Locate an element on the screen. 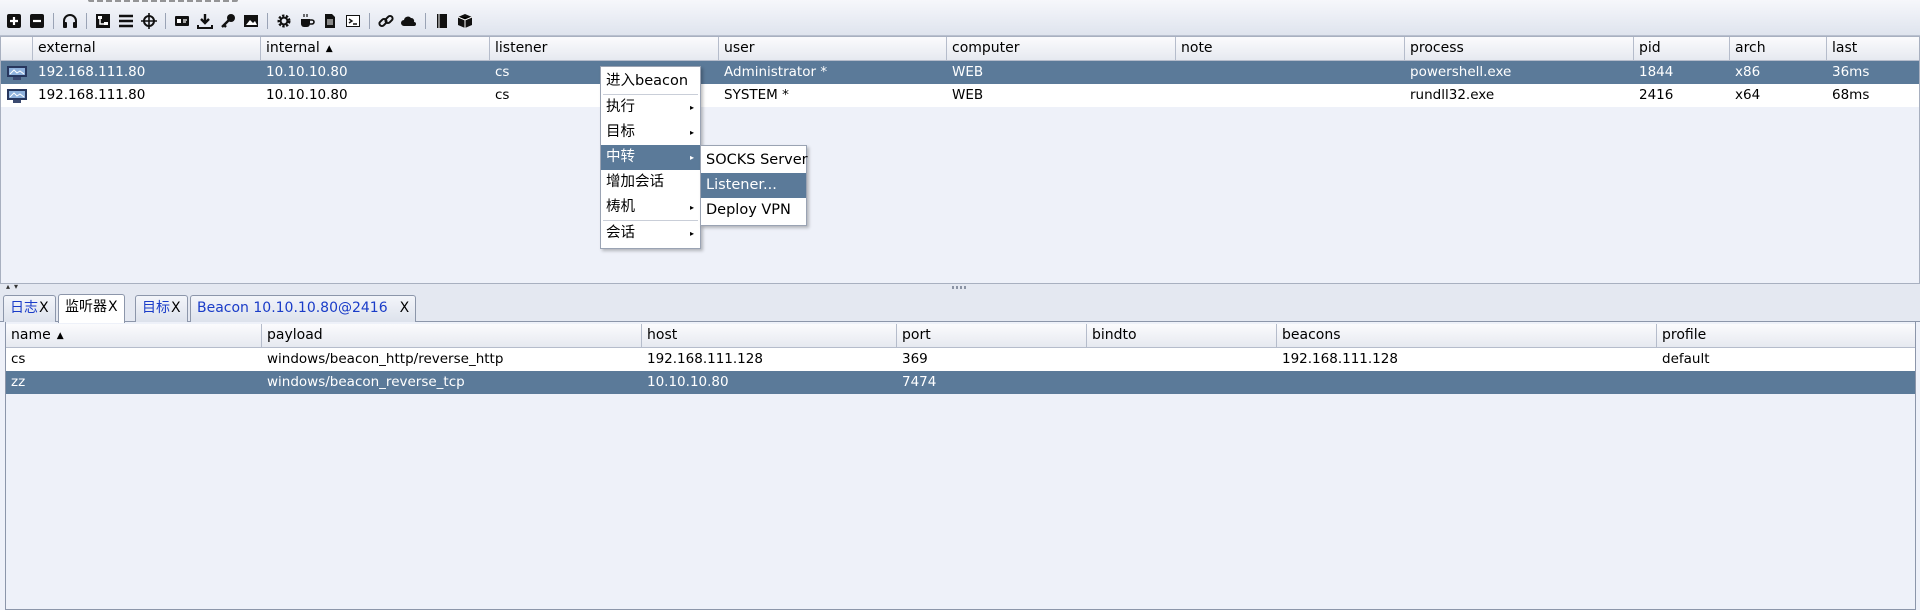  column-label: note is located at coordinates (1197, 48).